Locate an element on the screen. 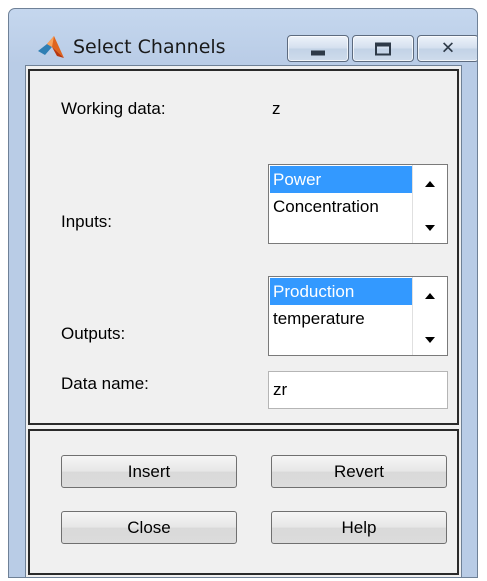 Image resolution: width=487 pixels, height=581 pixels. maximize-button is located at coordinates (383, 48).